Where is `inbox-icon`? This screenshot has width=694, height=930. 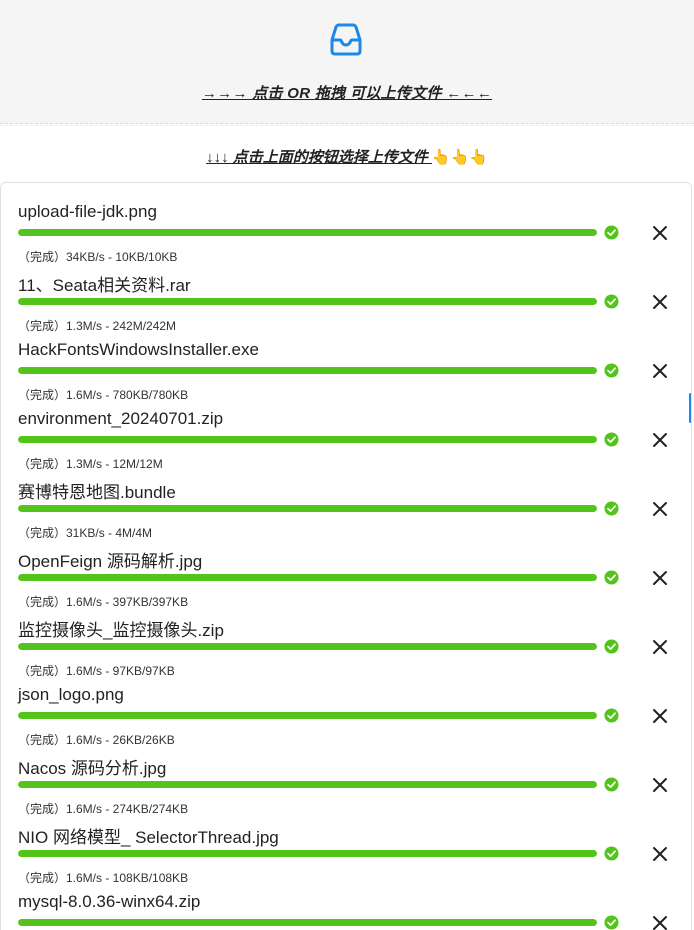
inbox-icon is located at coordinates (346, 39).